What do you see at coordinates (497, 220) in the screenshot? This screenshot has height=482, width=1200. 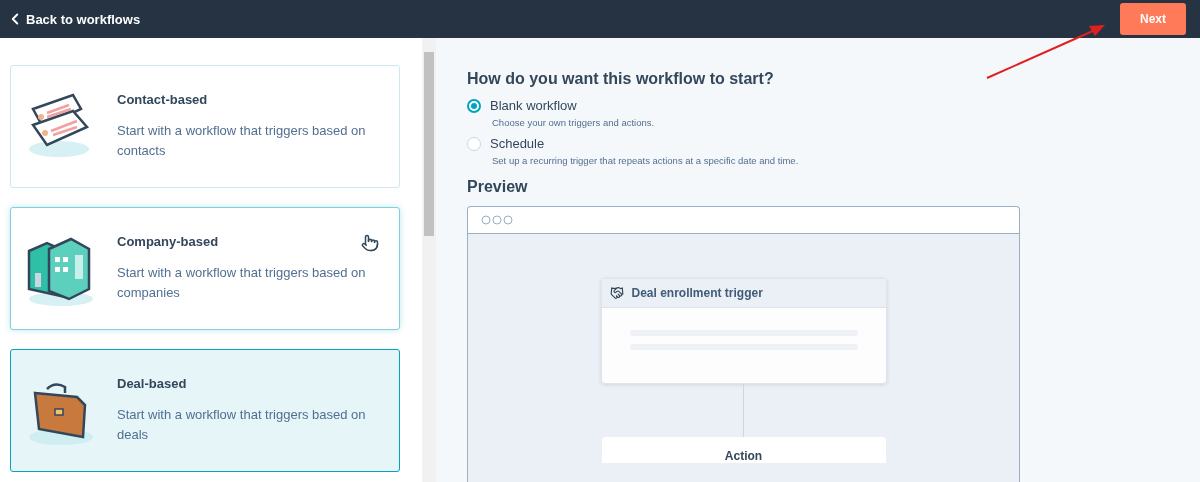 I see `window-dots-icon` at bounding box center [497, 220].